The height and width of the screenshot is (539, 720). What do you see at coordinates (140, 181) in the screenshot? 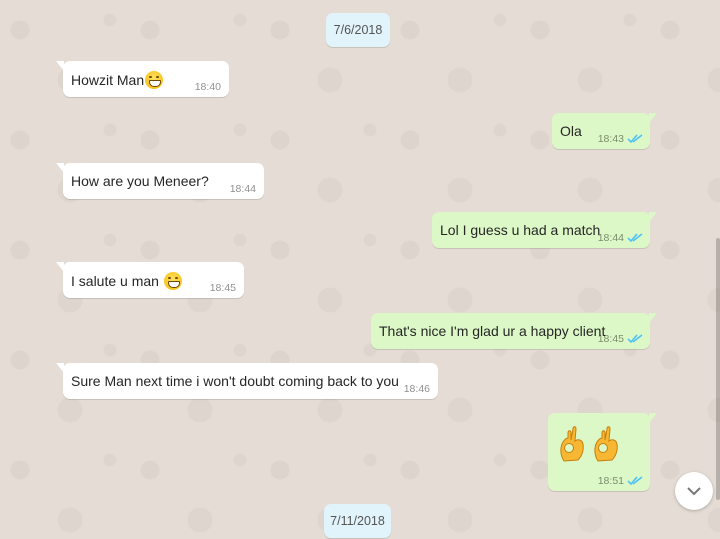
I see `message-text: How are you Meneer?` at bounding box center [140, 181].